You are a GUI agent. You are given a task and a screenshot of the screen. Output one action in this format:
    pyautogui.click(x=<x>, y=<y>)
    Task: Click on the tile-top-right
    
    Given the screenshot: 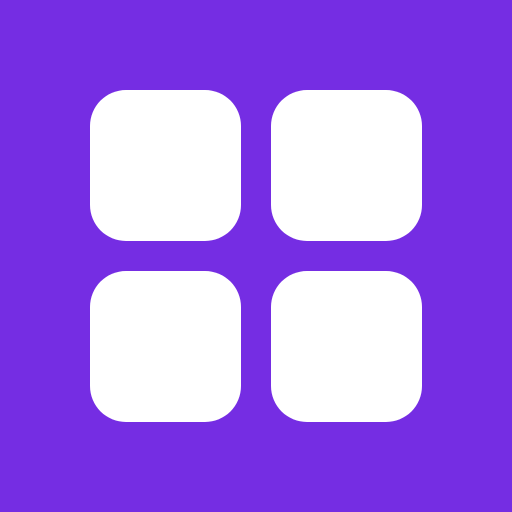 What is the action you would take?
    pyautogui.click(x=346, y=165)
    